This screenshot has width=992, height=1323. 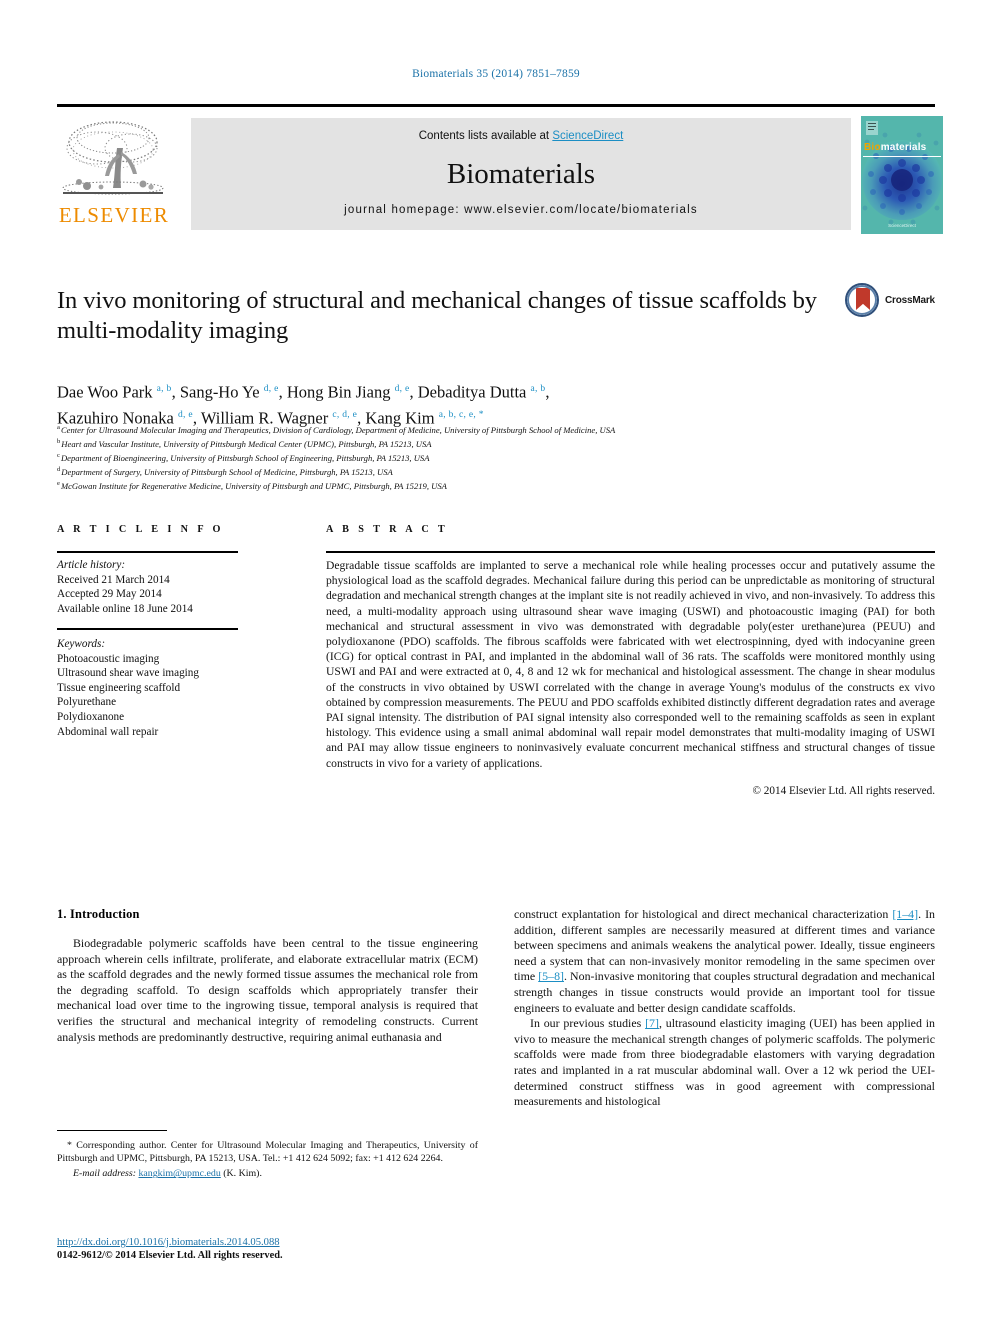 I want to click on running-head: Biomaterials 35 (2014) 7851–7859, so click(x=496, y=74).